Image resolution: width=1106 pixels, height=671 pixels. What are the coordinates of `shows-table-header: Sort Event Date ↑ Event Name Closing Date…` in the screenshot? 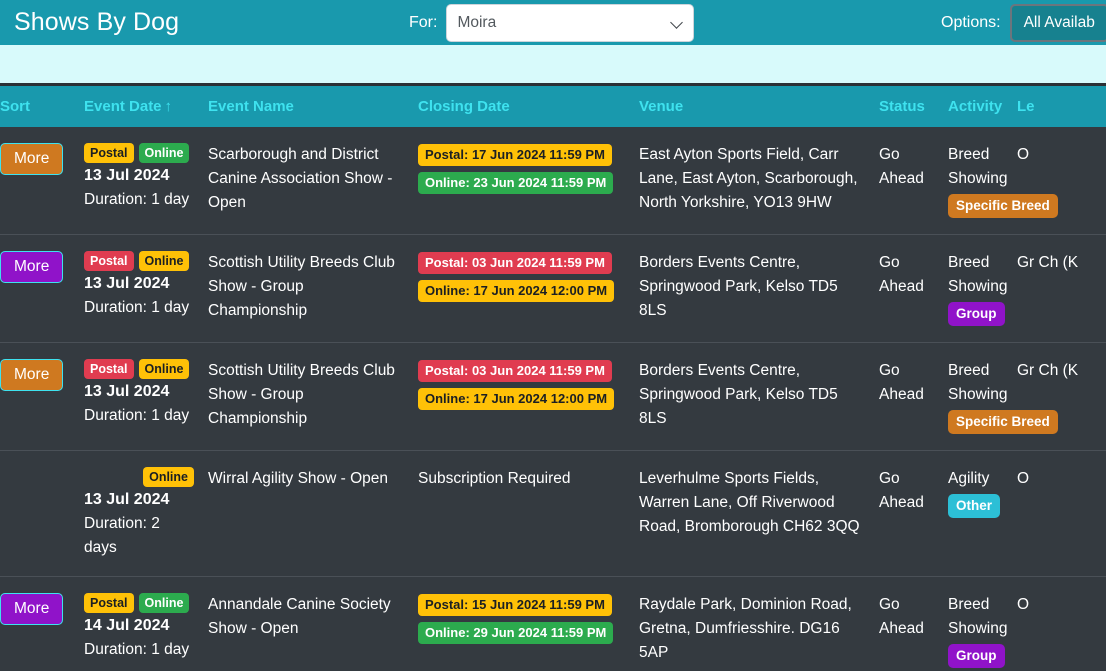 It's located at (553, 106).